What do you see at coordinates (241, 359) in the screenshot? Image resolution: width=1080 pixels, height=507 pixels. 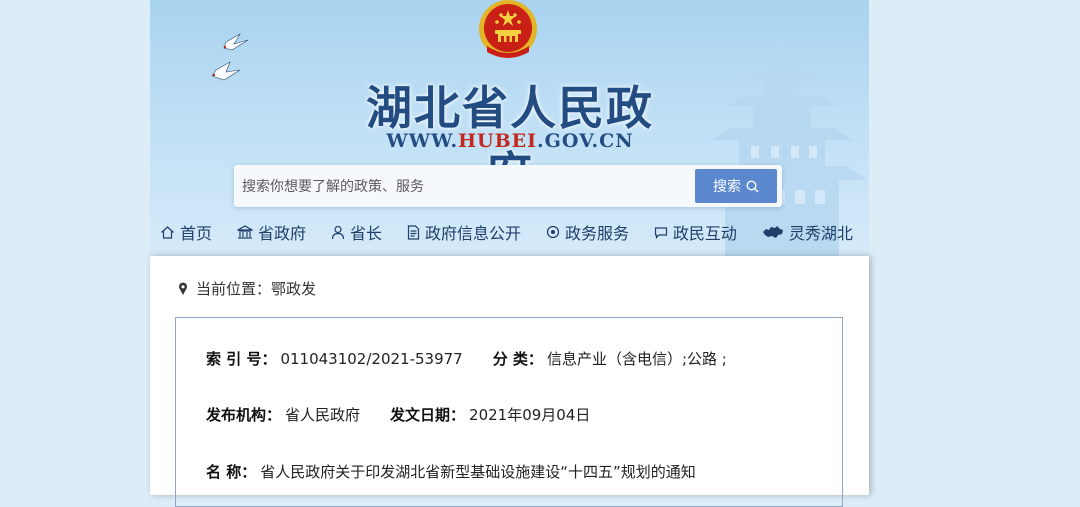 I see `index-label: 索 引 号：` at bounding box center [241, 359].